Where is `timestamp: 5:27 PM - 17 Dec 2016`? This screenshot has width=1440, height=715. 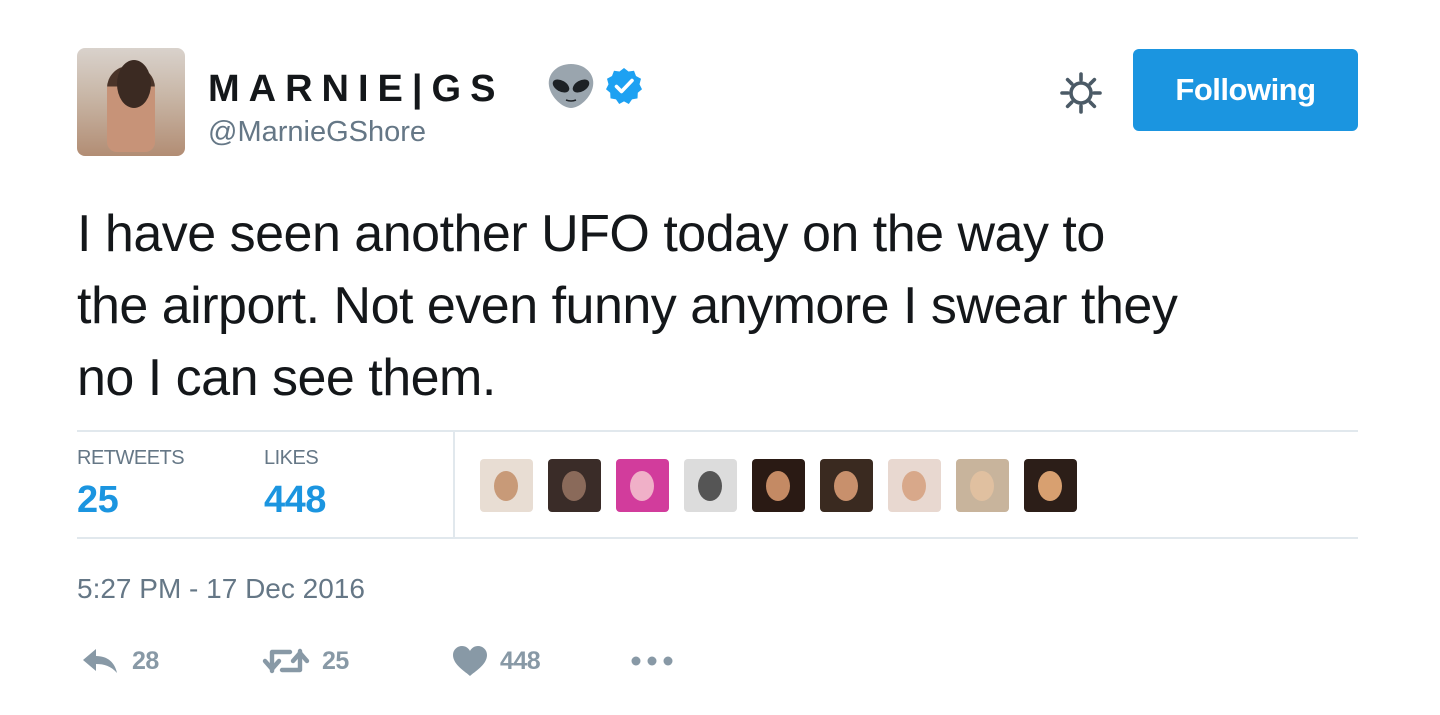 timestamp: 5:27 PM - 17 Dec 2016 is located at coordinates (221, 589).